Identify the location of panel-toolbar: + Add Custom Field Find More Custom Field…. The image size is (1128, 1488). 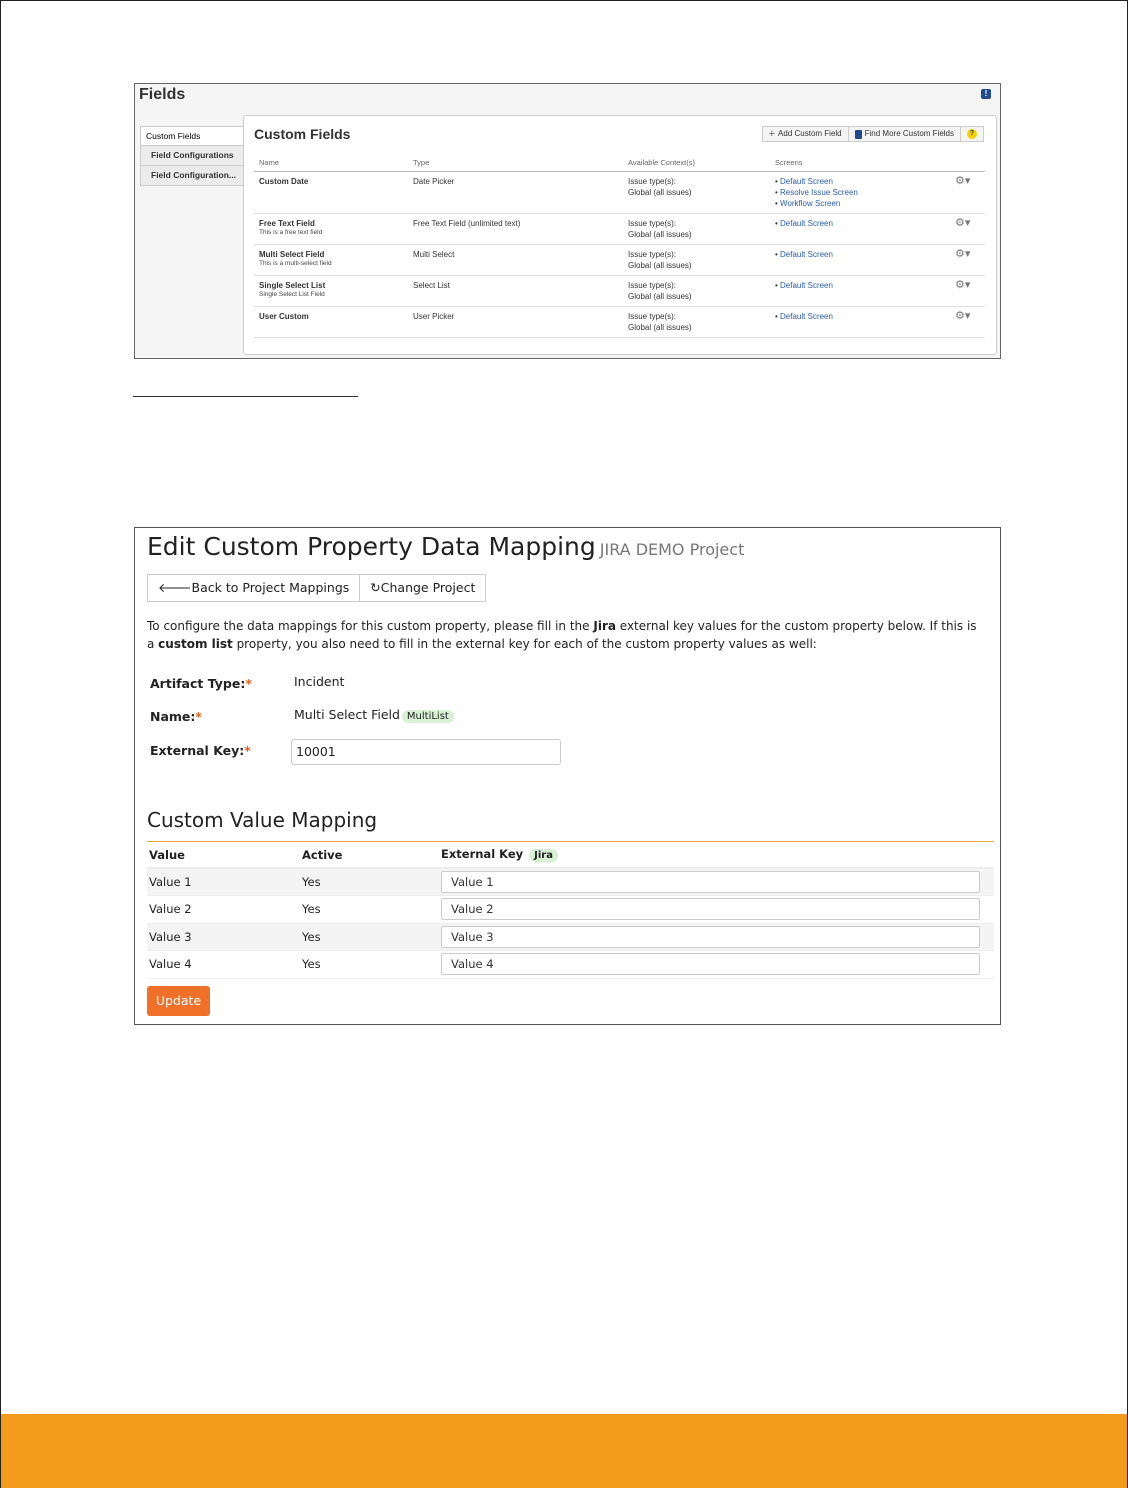
(872, 134).